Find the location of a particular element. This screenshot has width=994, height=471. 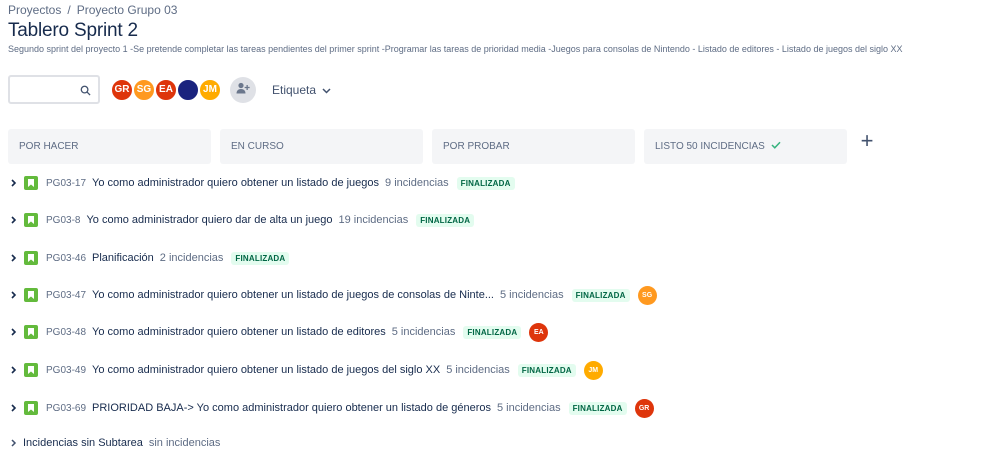

issue-key: PG03-17 is located at coordinates (66, 183).